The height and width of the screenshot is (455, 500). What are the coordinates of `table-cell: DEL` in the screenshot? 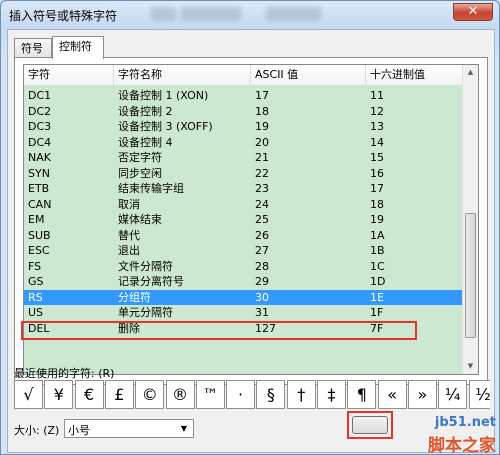 It's located at (39, 328).